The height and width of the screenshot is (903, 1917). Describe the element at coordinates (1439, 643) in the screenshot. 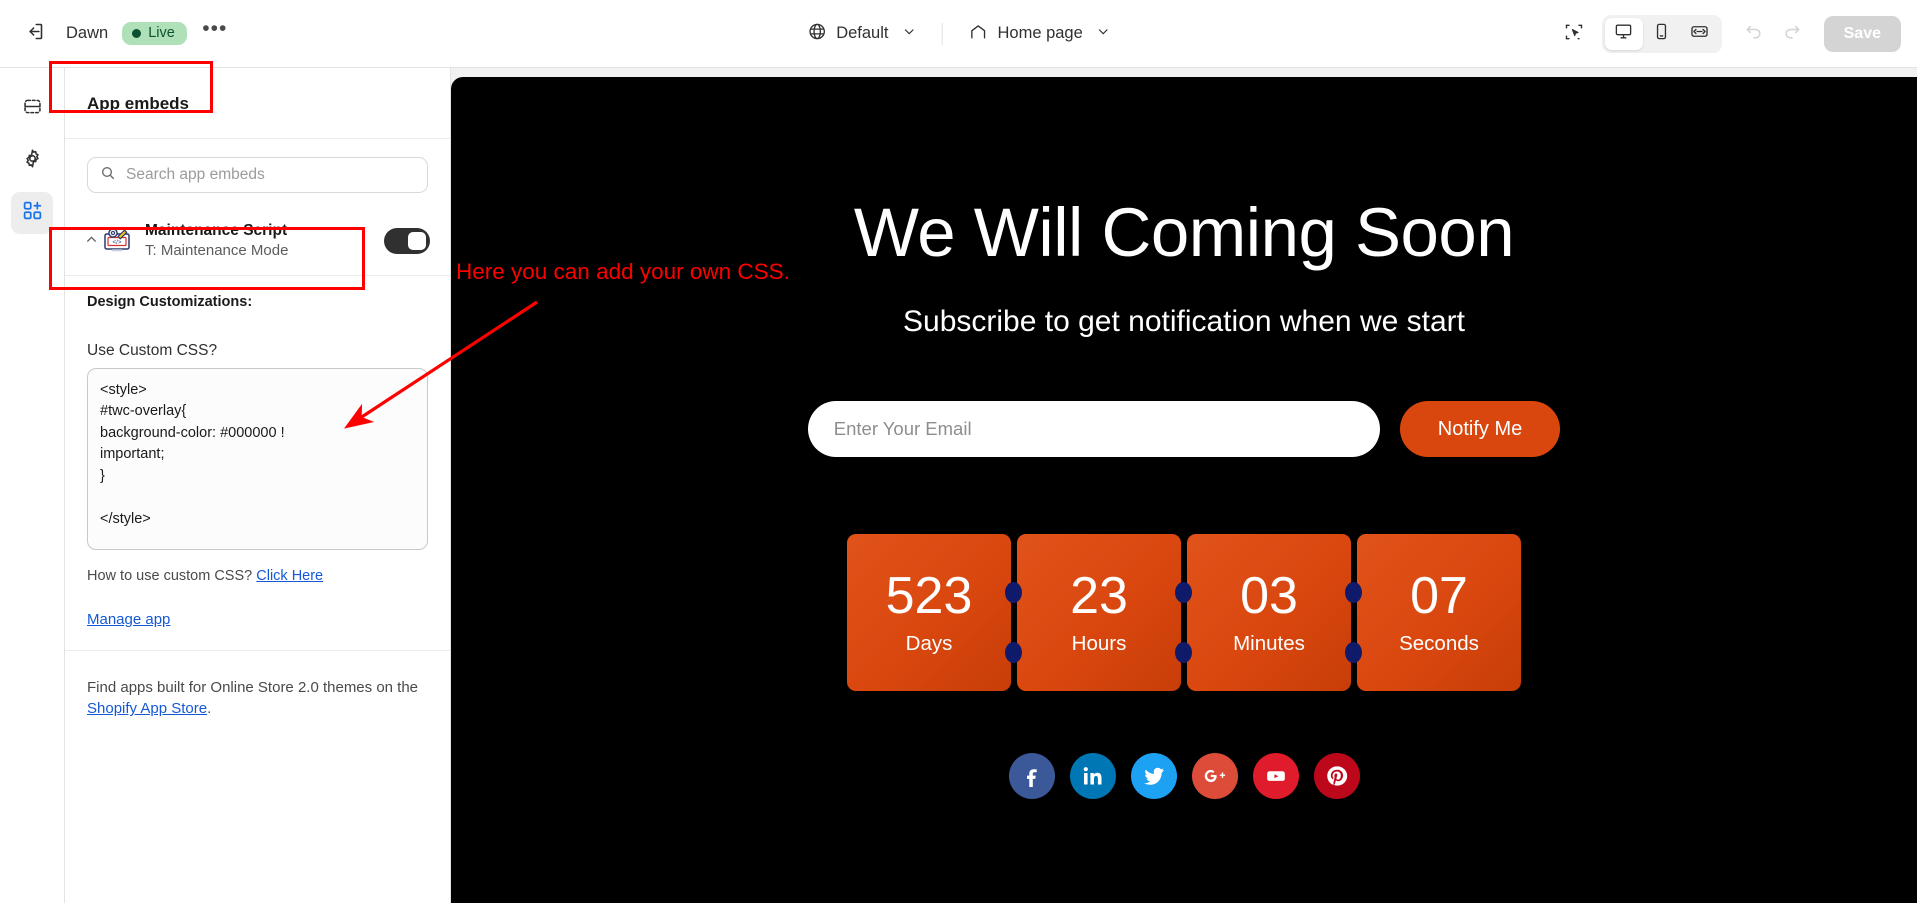

I see `countdown-label: Seconds` at that location.